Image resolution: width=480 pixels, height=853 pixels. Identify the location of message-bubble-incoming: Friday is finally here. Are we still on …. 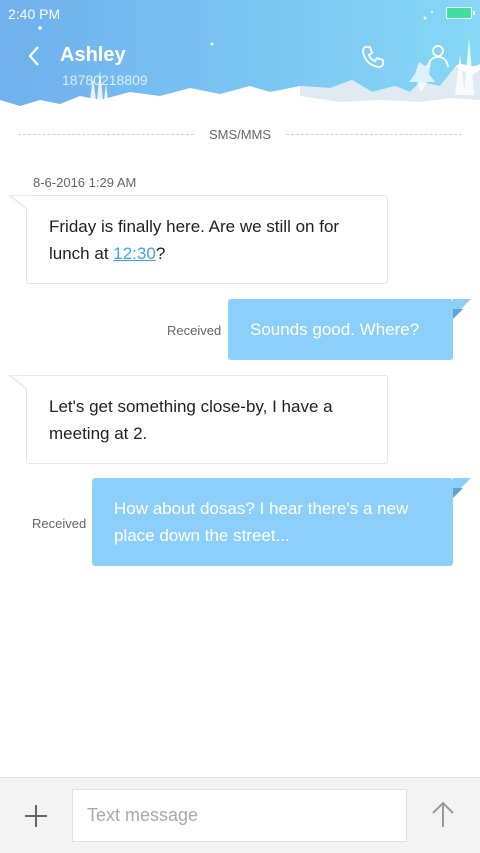
(207, 239).